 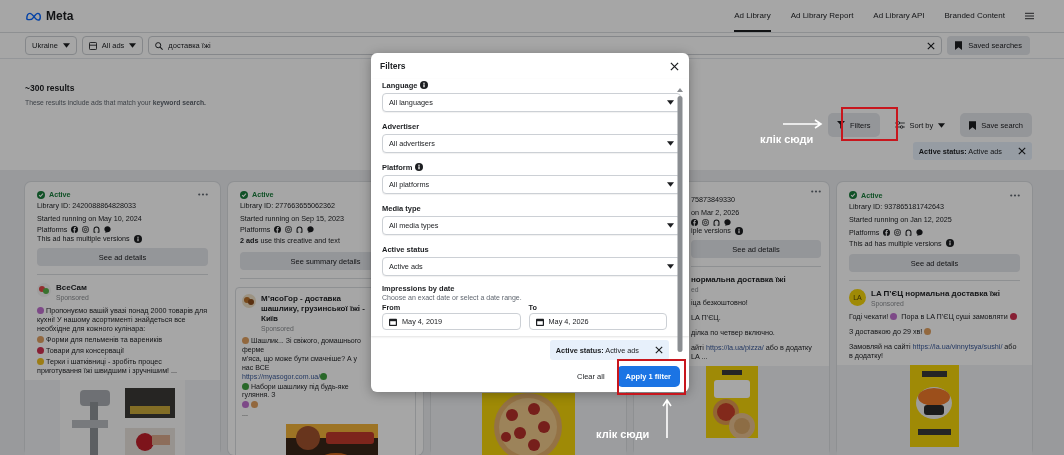 What do you see at coordinates (931, 45) in the screenshot?
I see `clear-icon` at bounding box center [931, 45].